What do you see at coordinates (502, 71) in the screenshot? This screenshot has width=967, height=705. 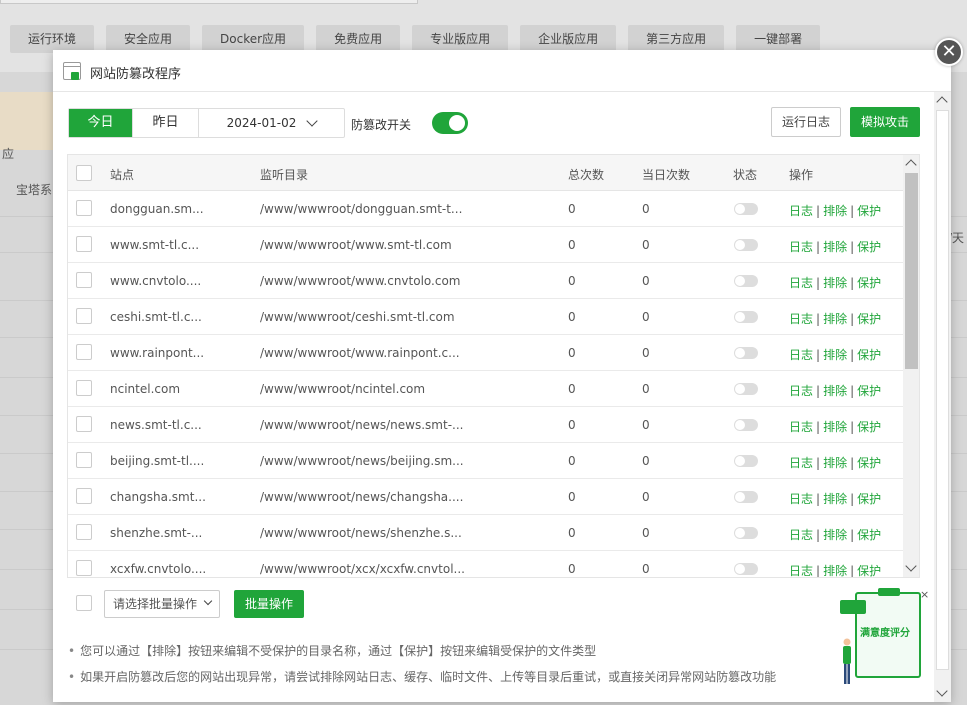 I see `modal-header: 网站防篡改程序` at bounding box center [502, 71].